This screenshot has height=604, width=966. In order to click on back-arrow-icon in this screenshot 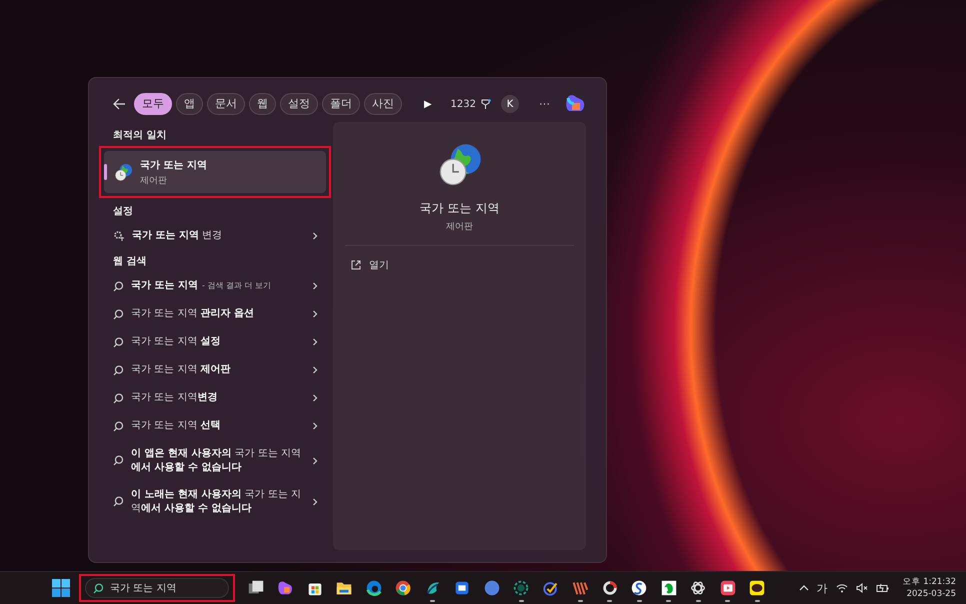, I will do `click(119, 104)`.